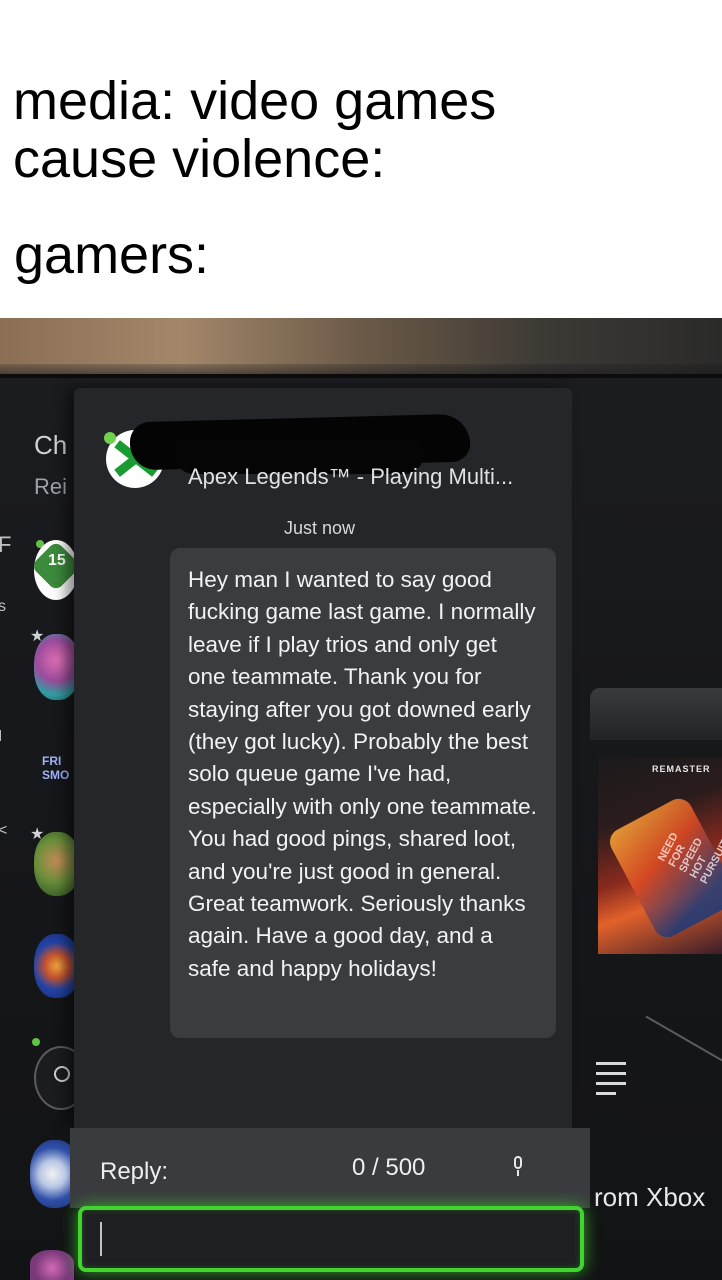  What do you see at coordinates (389, 1167) in the screenshot?
I see `character-count: 0 / 500` at bounding box center [389, 1167].